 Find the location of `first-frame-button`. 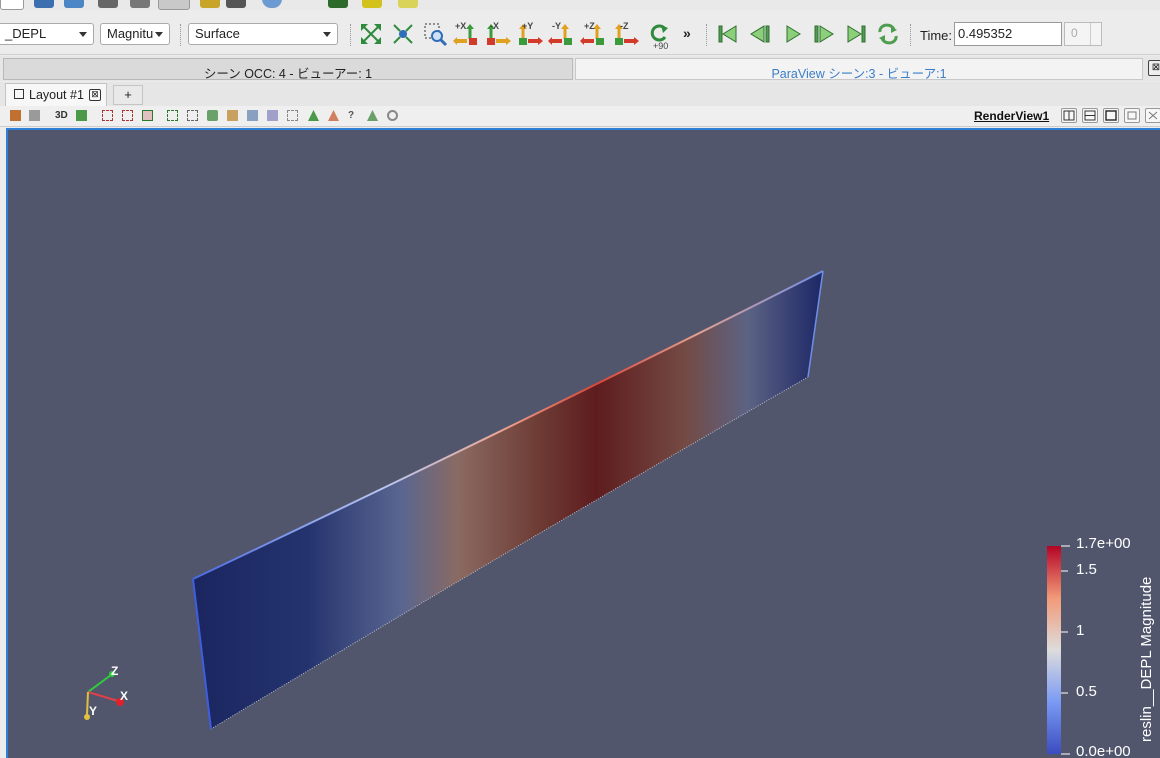

first-frame-button is located at coordinates (728, 34).